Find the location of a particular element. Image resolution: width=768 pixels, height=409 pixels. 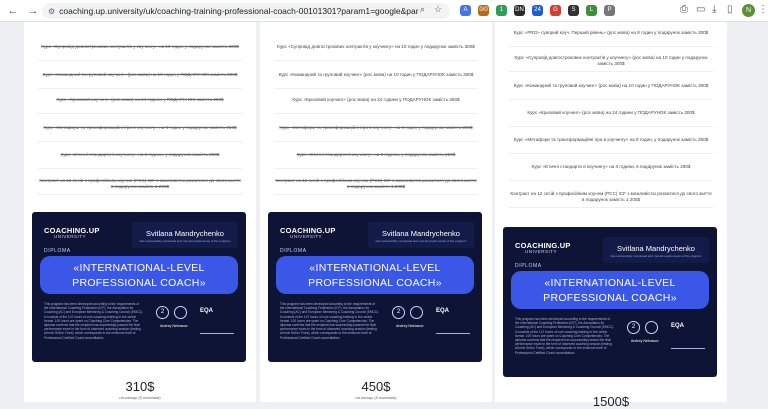

signature-icon is located at coordinates (217, 332).